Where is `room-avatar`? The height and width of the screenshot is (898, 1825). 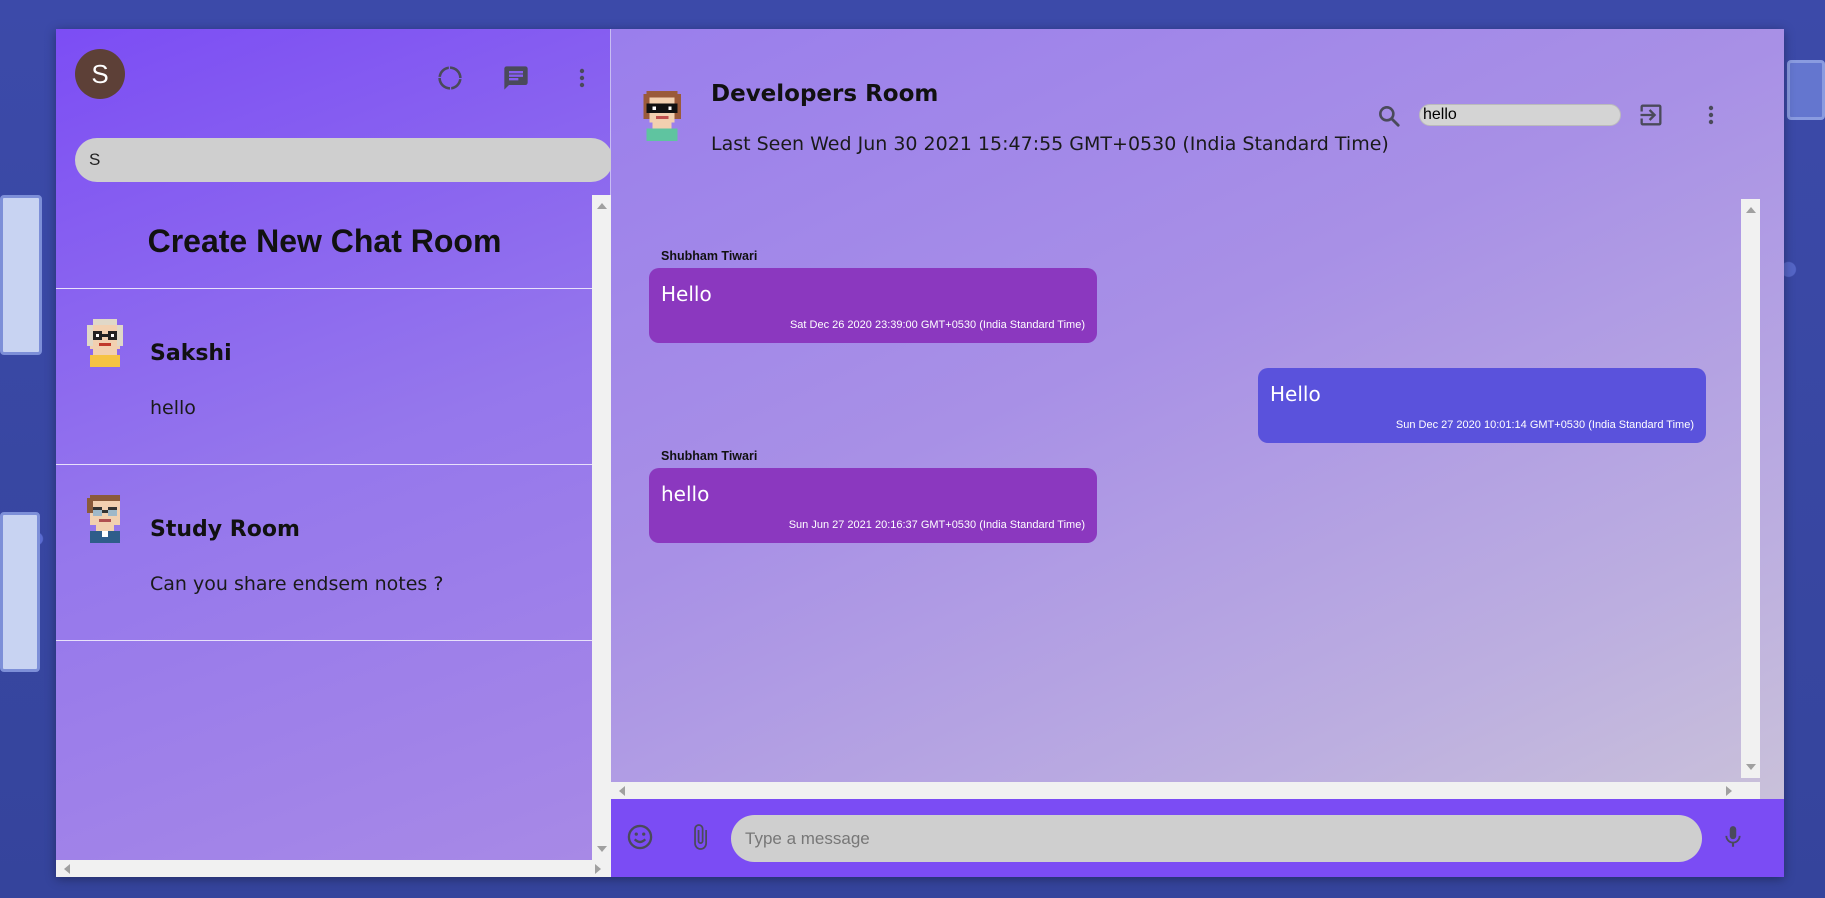 room-avatar is located at coordinates (662, 116).